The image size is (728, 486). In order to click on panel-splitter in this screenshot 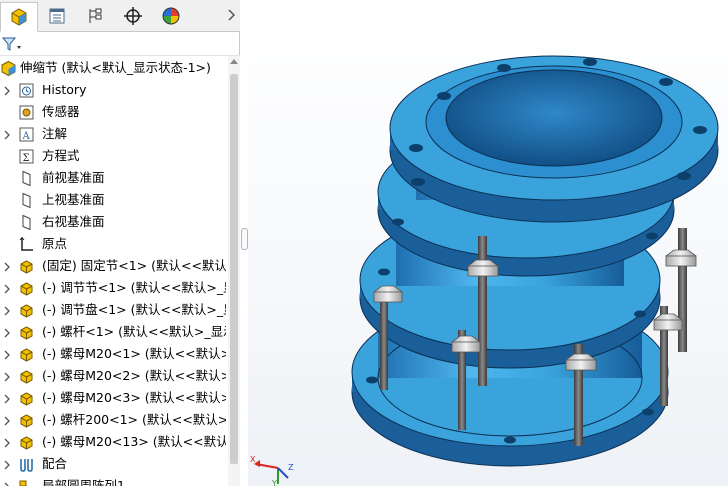, I will do `click(244, 243)`.